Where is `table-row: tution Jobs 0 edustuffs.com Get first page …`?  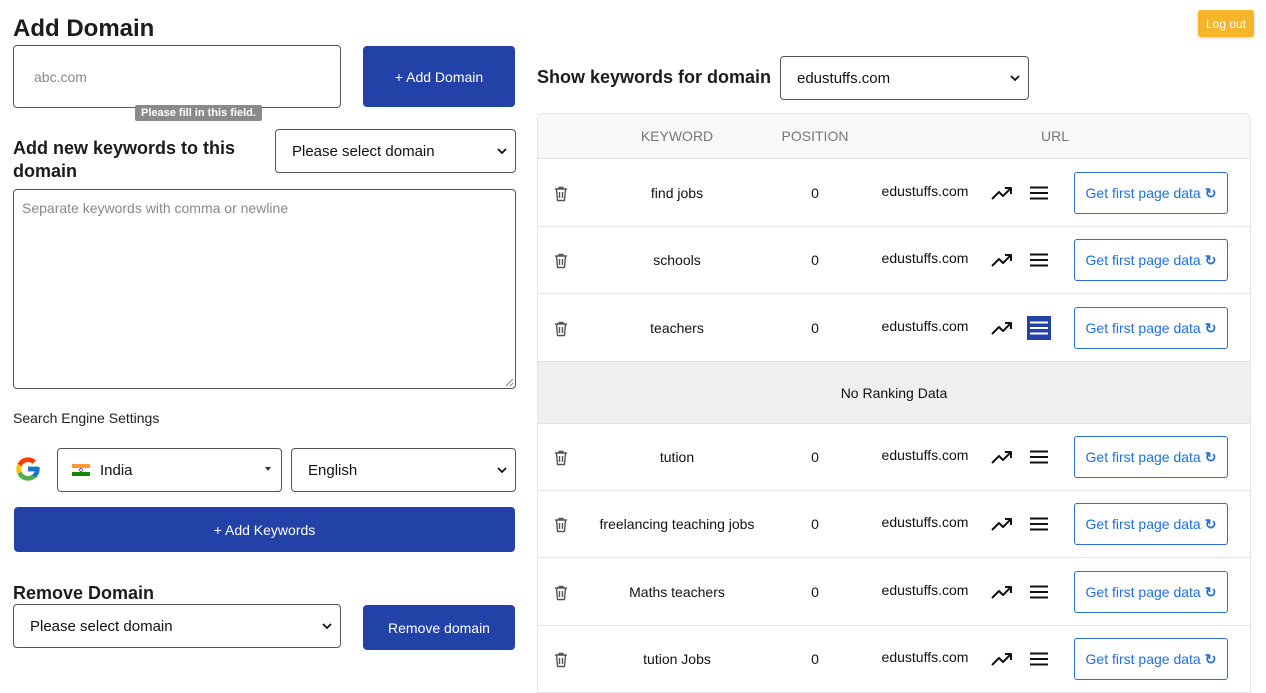
table-row: tution Jobs 0 edustuffs.com Get first page … is located at coordinates (894, 659).